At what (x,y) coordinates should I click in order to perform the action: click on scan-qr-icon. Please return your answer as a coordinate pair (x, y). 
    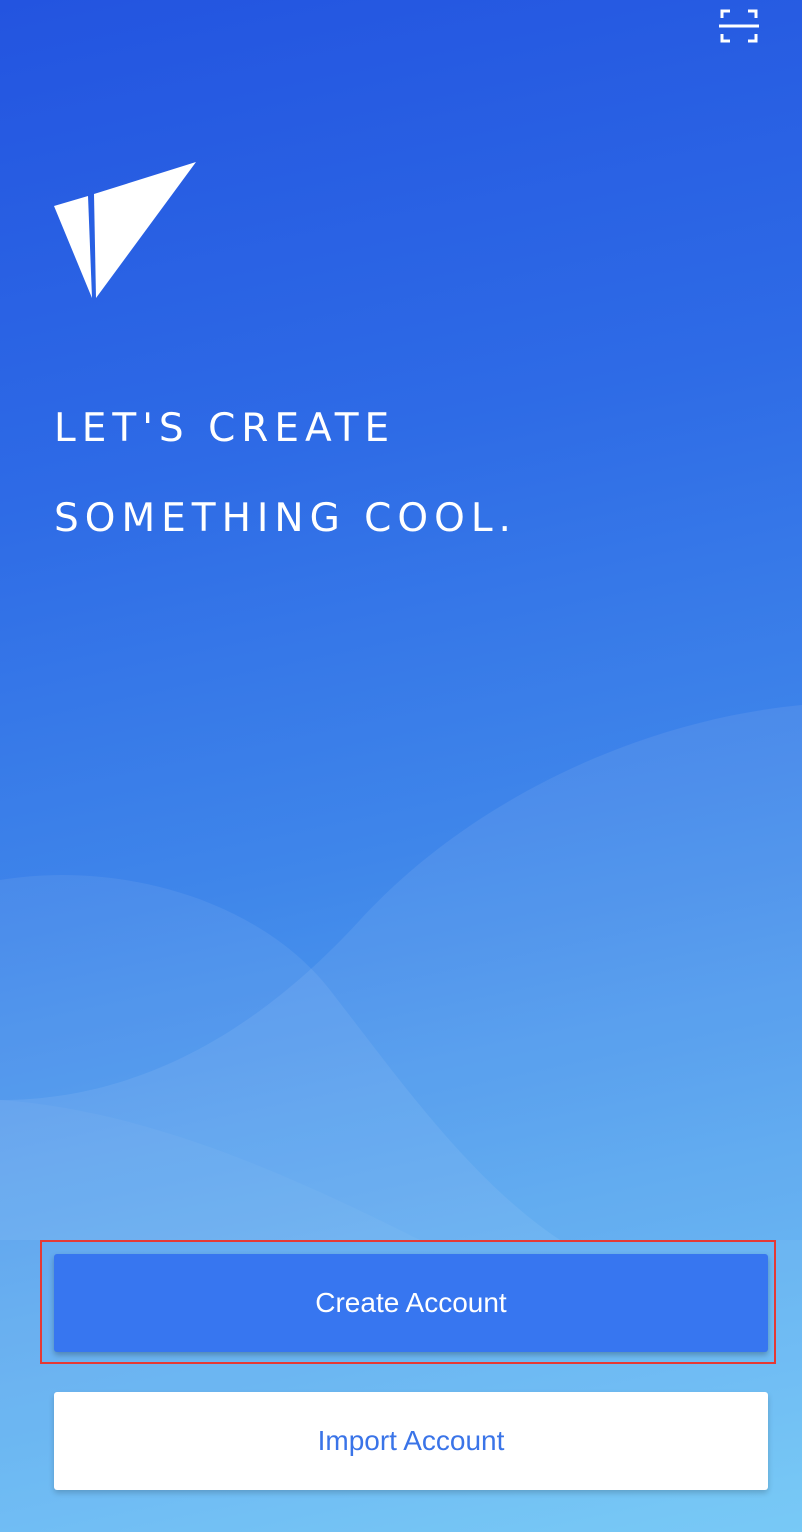
    Looking at the image, I should click on (739, 26).